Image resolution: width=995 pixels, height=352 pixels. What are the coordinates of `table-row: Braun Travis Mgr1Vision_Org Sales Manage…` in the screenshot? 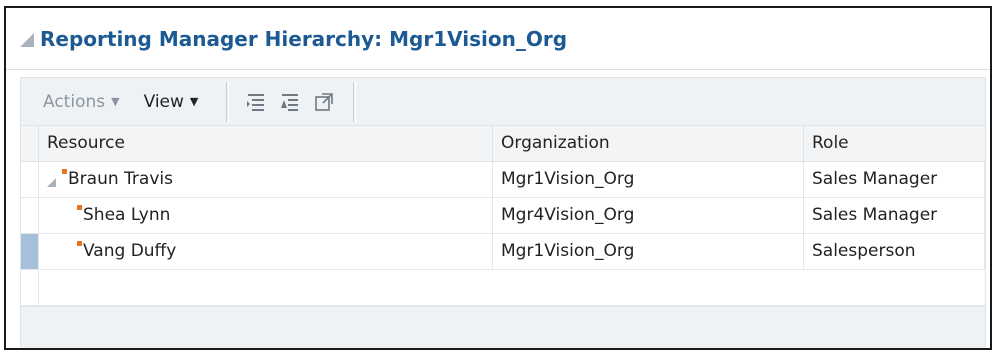 It's located at (503, 180).